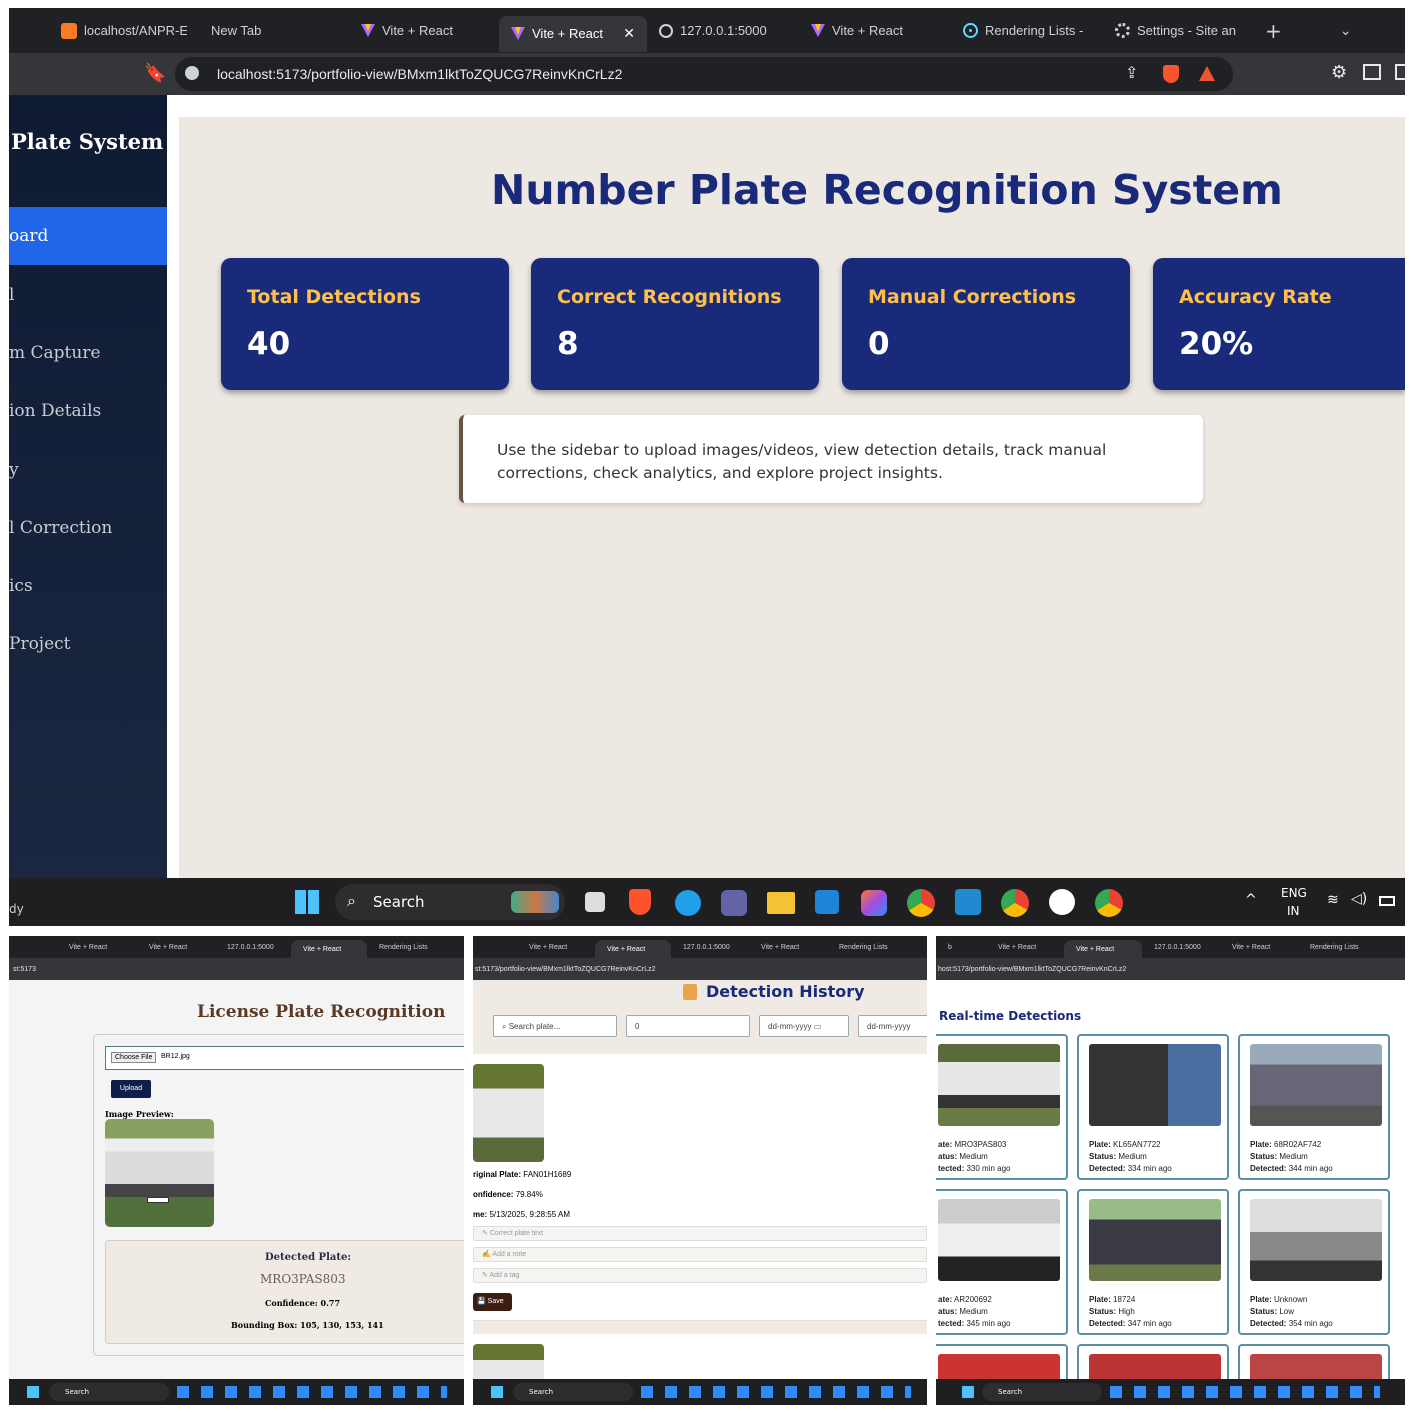 This screenshot has height=1414, width=1414. What do you see at coordinates (492, 1302) in the screenshot?
I see `save-button: 💾 Save` at bounding box center [492, 1302].